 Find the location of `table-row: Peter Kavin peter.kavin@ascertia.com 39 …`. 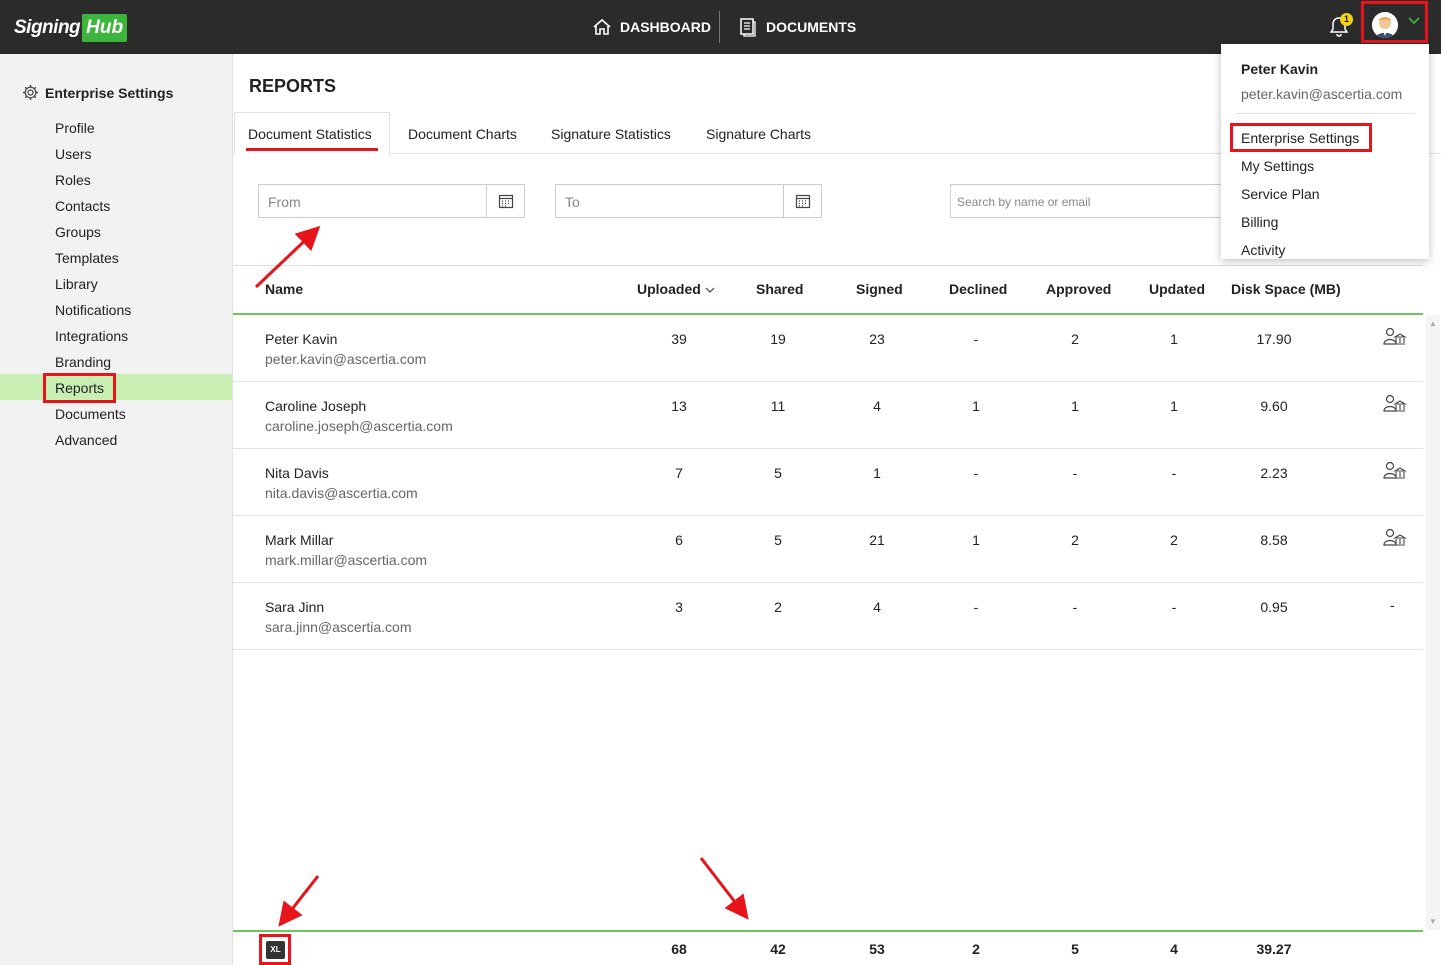

table-row: Peter Kavin peter.kavin@ascertia.com 39 … is located at coordinates (828, 348).